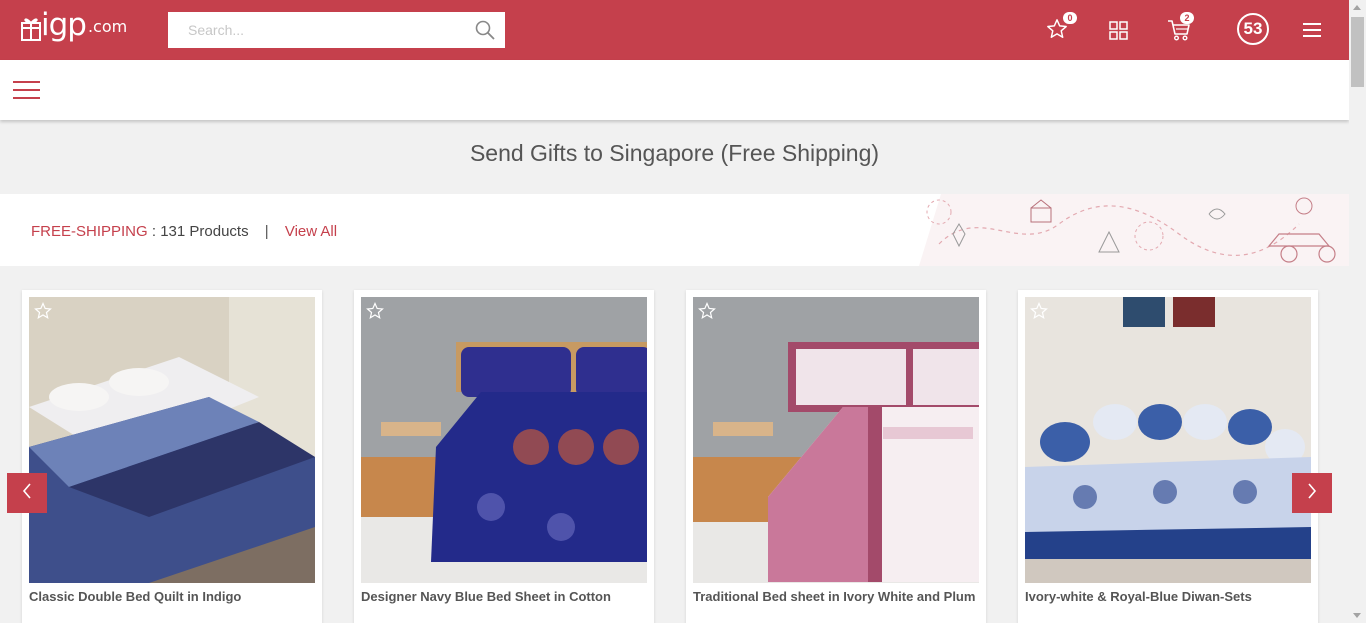 Image resolution: width=1366 pixels, height=623 pixels. Describe the element at coordinates (1134, 230) in the screenshot. I see `decorative-illustration` at that location.